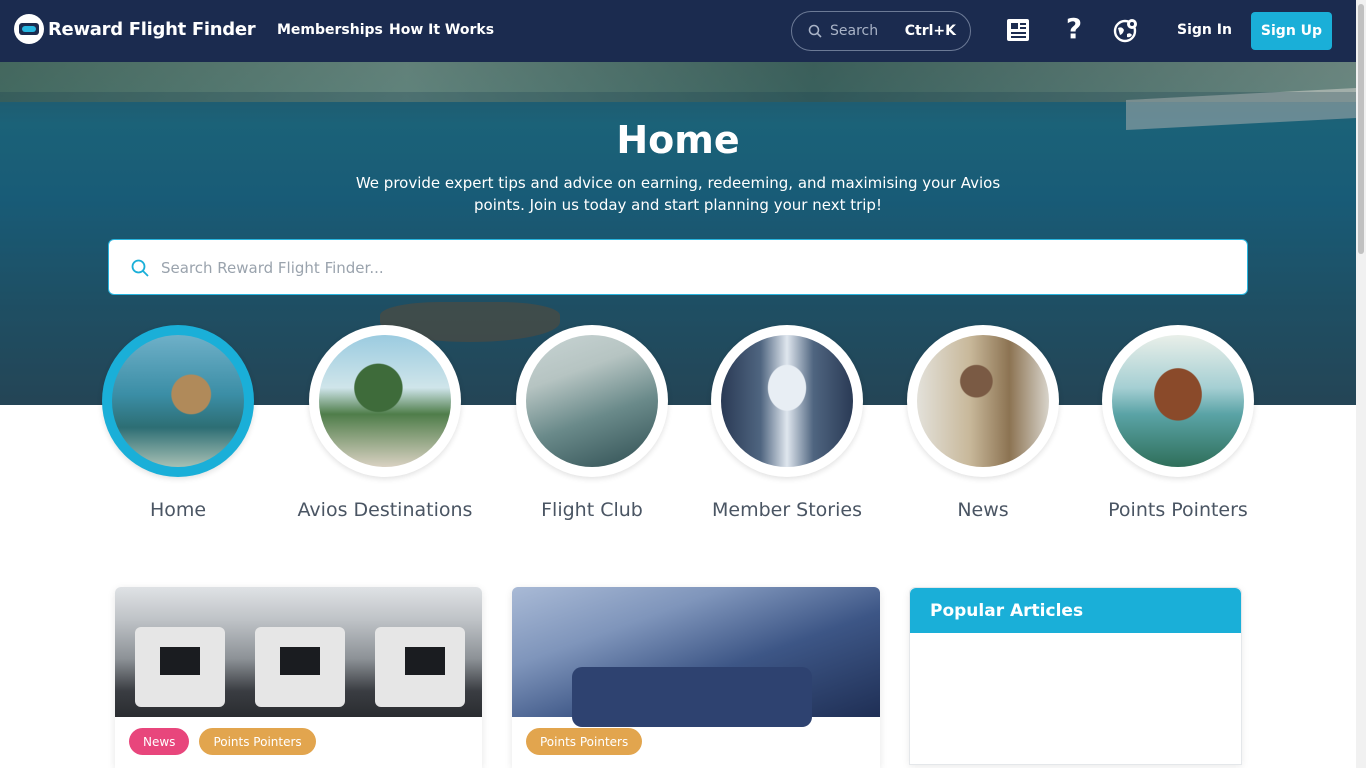  What do you see at coordinates (1074, 28) in the screenshot?
I see `help-icon: ?` at bounding box center [1074, 28].